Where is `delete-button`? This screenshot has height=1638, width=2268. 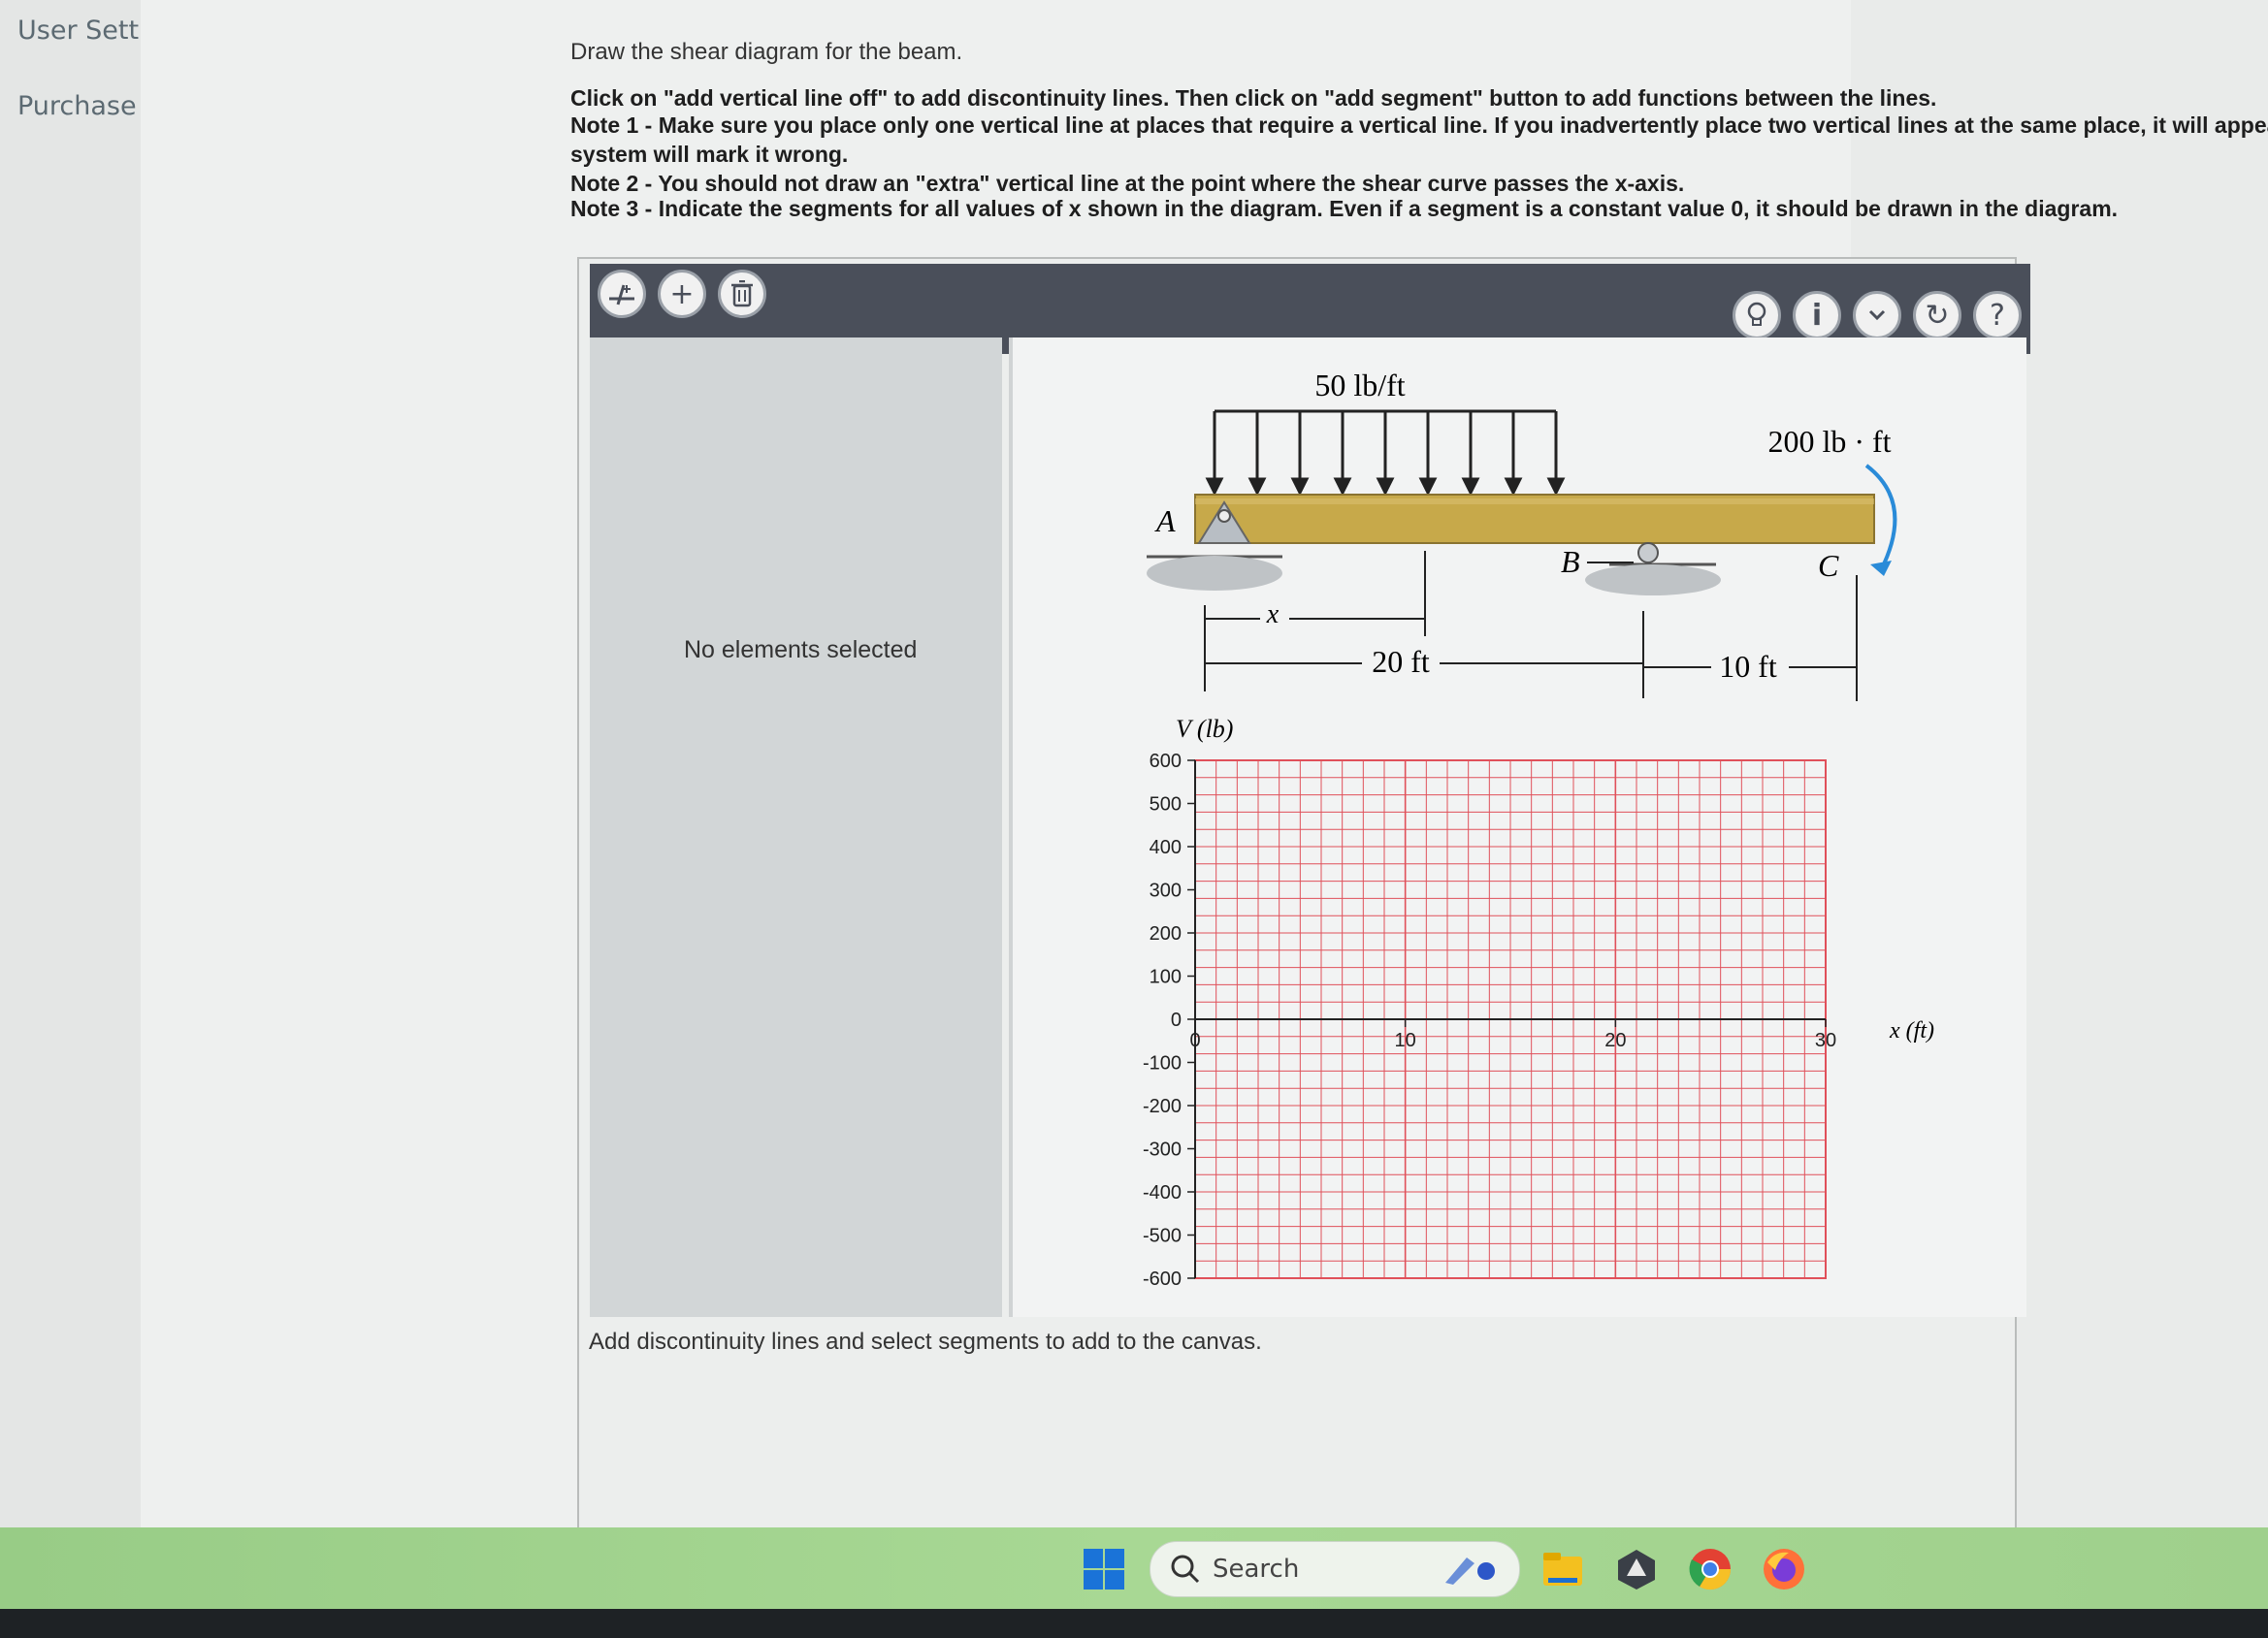 delete-button is located at coordinates (742, 294).